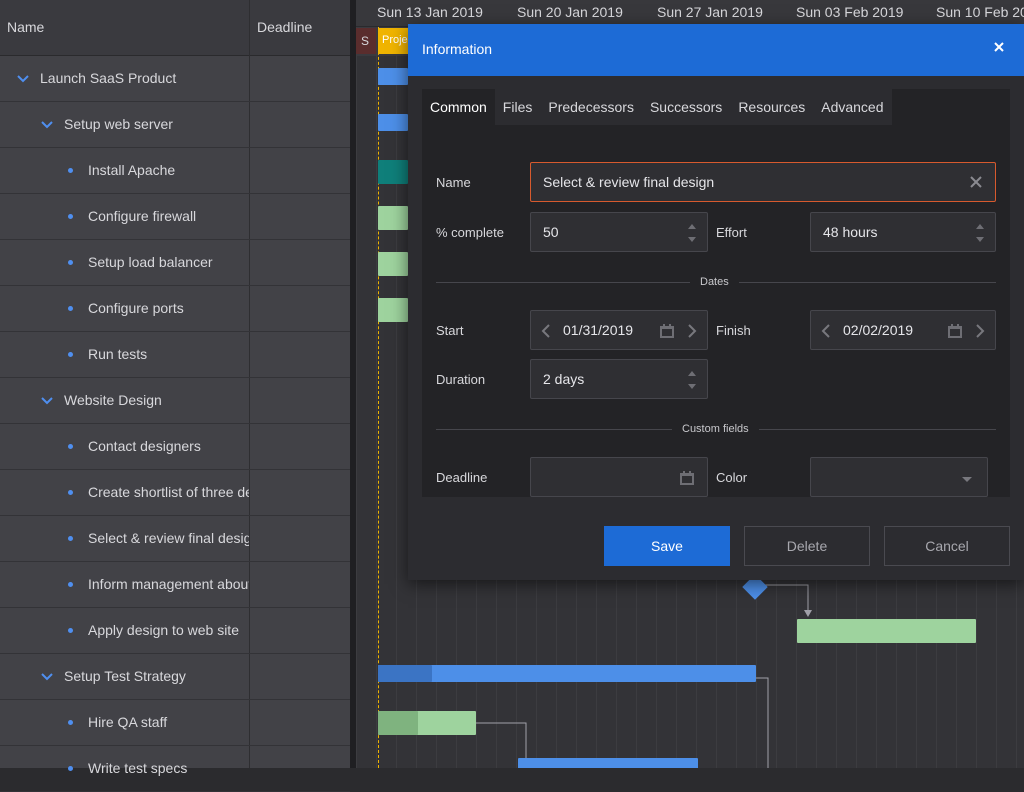  Describe the element at coordinates (619, 232) in the screenshot. I see `percent-complete-field: 50` at that location.